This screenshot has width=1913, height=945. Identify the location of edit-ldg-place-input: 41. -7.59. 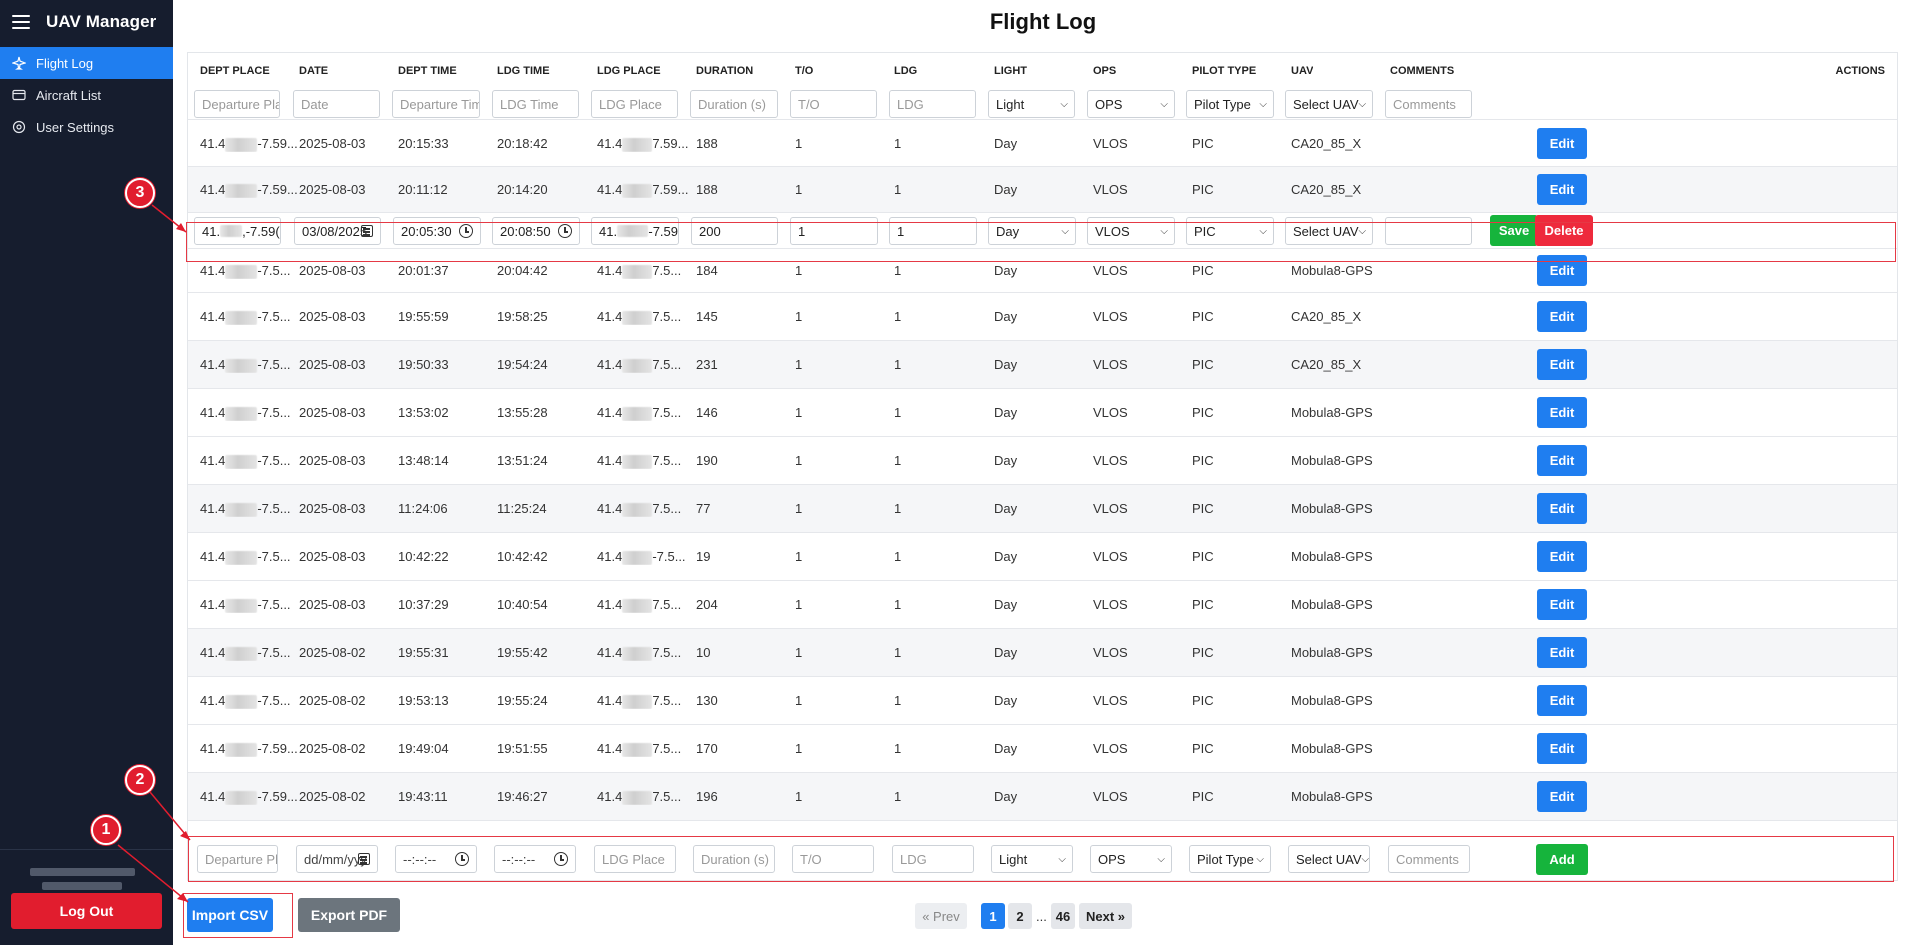
(635, 231).